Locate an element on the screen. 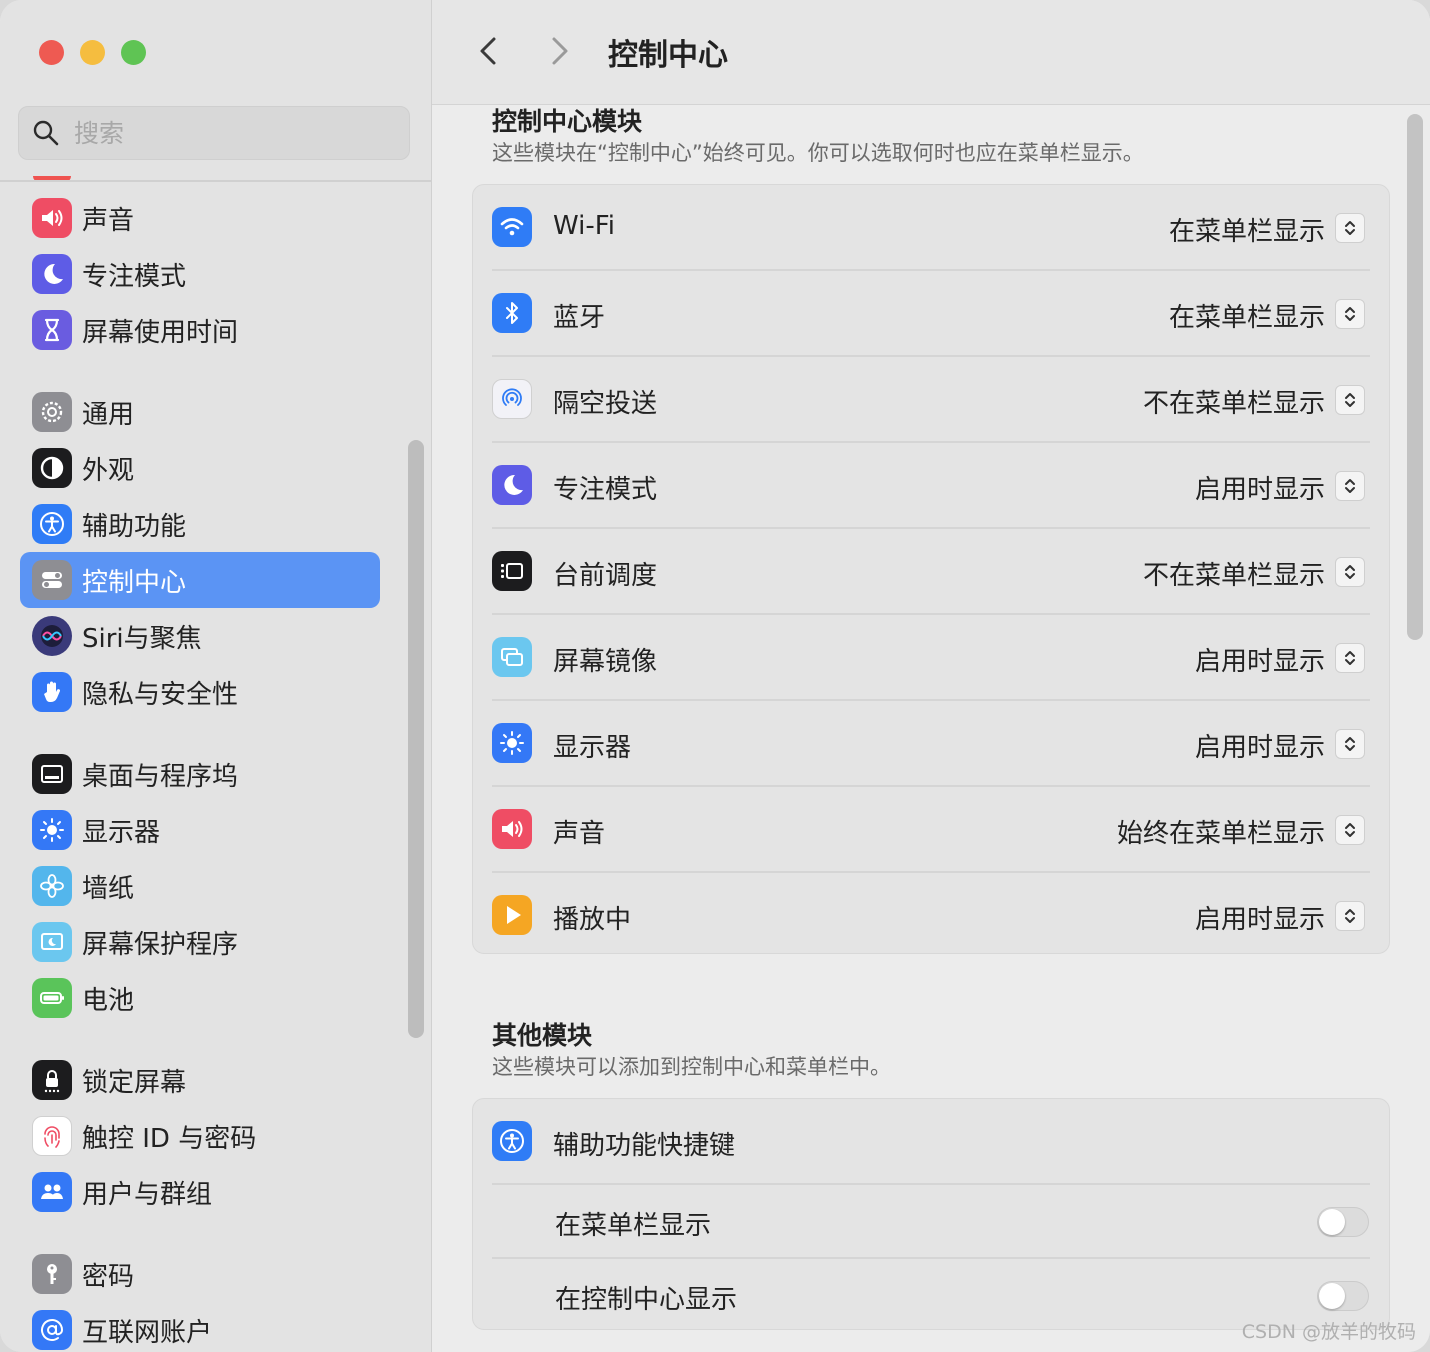 Image resolution: width=1430 pixels, height=1352 pixels. sidebar-item-focus: 专注模式 is located at coordinates (200, 274).